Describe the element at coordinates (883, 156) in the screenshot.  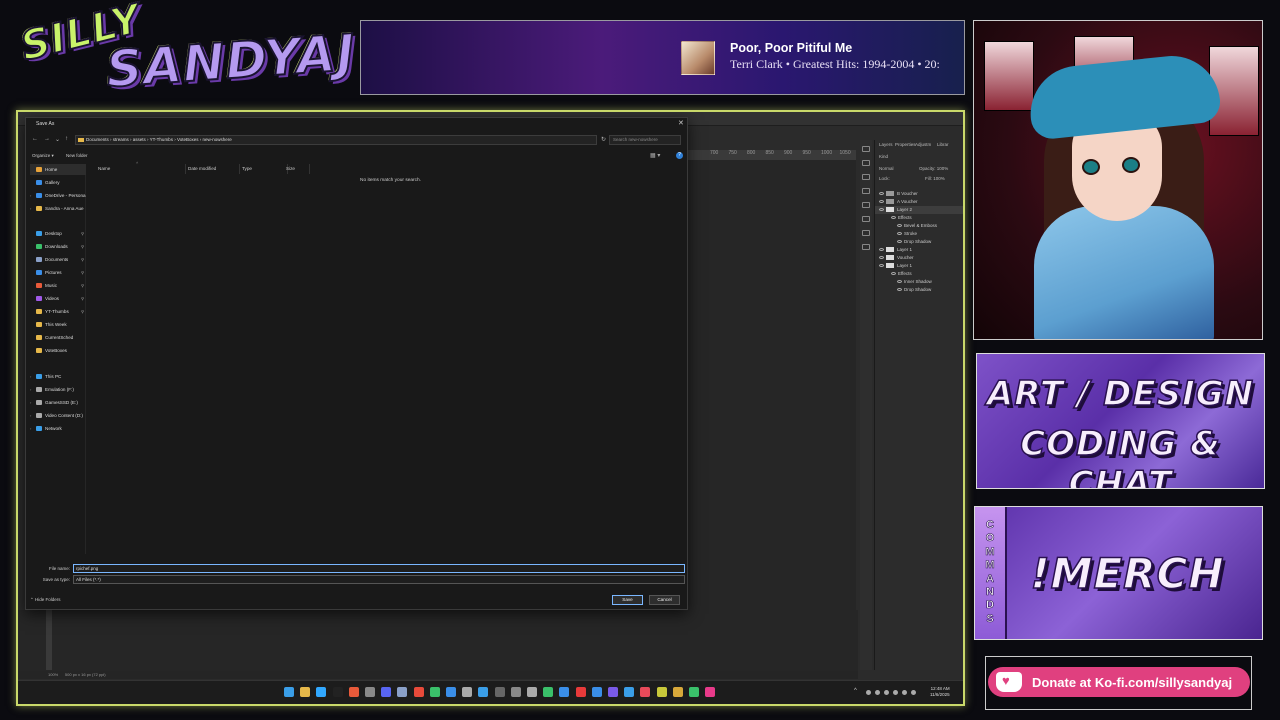
I see `layer-kind-filter: Kind` at that location.